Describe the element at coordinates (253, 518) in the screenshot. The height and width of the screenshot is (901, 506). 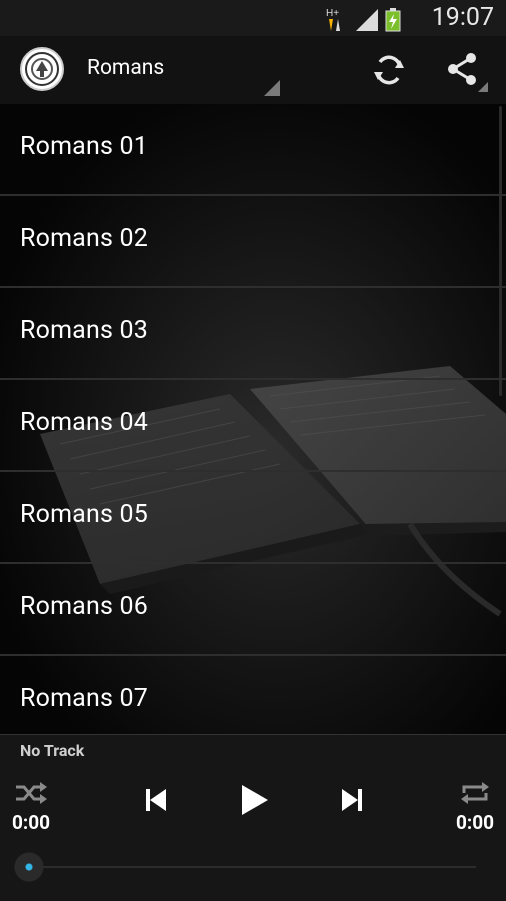
I see `list-item-romans-05: Romans 05` at that location.